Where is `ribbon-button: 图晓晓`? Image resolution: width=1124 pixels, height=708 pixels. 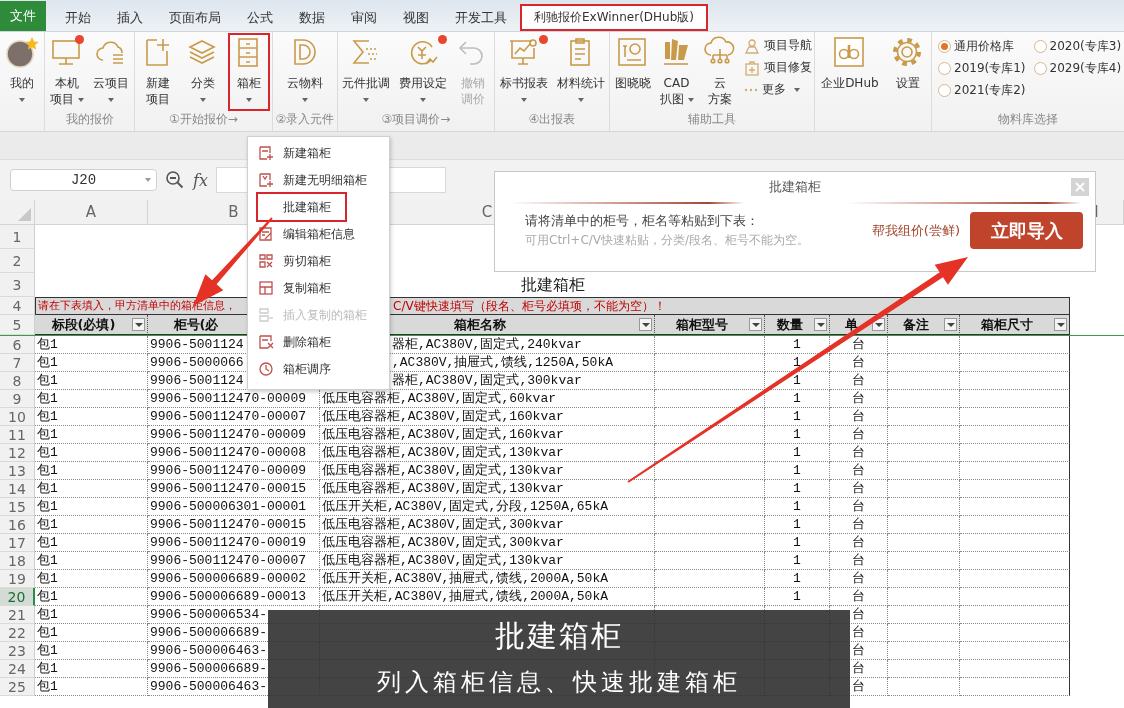 ribbon-button: 图晓晓 is located at coordinates (632, 64).